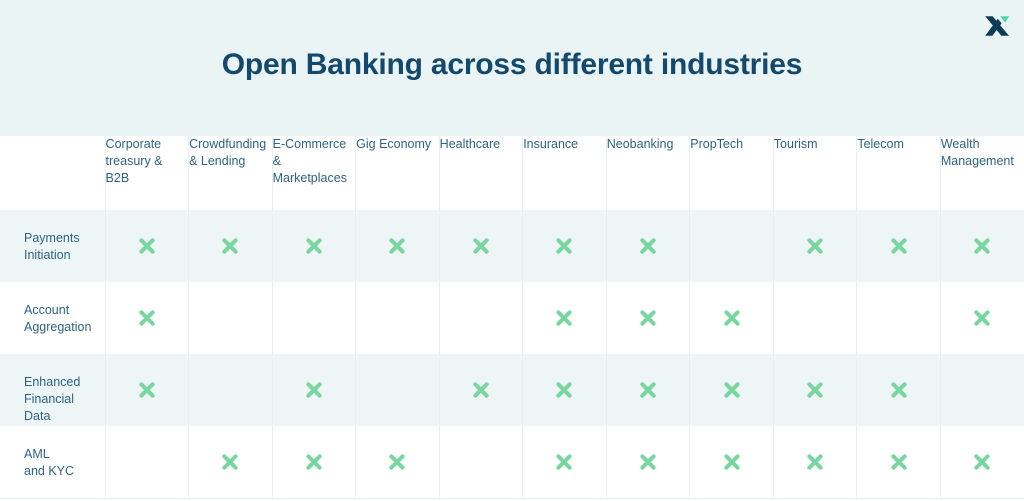 The width and height of the screenshot is (1024, 501). I want to click on column-header: Insurance, so click(564, 173).